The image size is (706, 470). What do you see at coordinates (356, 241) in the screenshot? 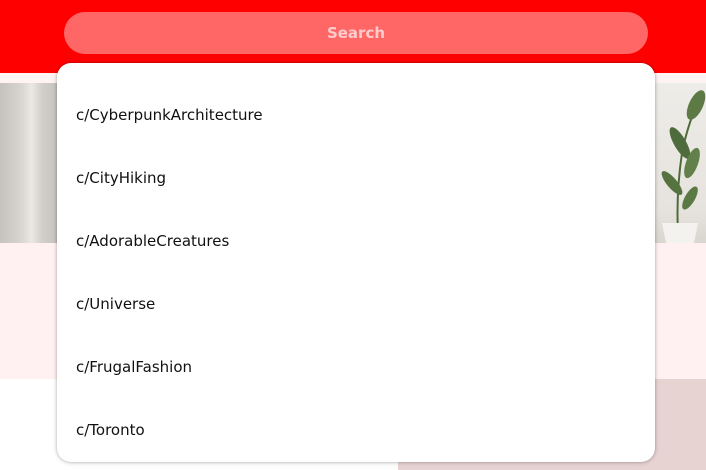
I see `suggestion-item: c/AdorableCreatures` at bounding box center [356, 241].